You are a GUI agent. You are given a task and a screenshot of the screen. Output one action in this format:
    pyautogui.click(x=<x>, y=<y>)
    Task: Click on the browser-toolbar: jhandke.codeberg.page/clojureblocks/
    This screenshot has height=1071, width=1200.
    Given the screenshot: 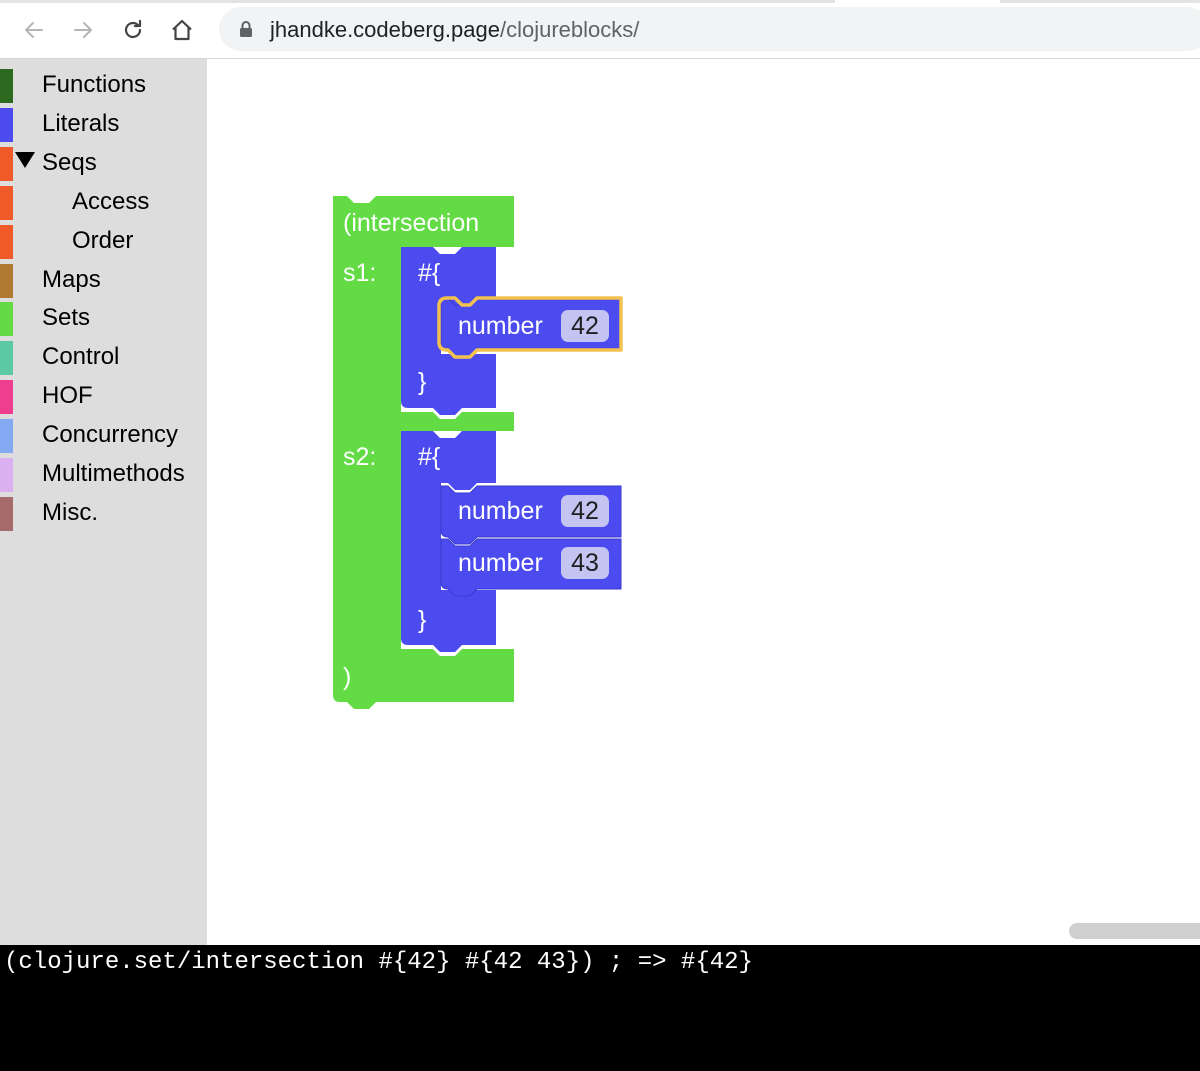 What is the action you would take?
    pyautogui.click(x=600, y=29)
    